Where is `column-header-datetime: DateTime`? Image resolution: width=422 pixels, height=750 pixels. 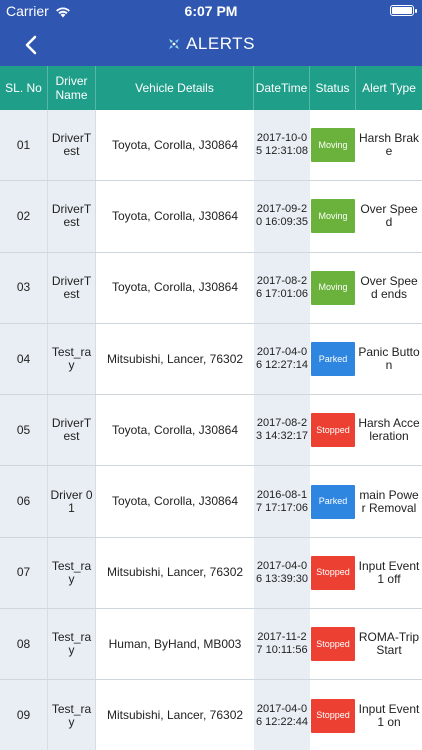
column-header-datetime: DateTime is located at coordinates (282, 88).